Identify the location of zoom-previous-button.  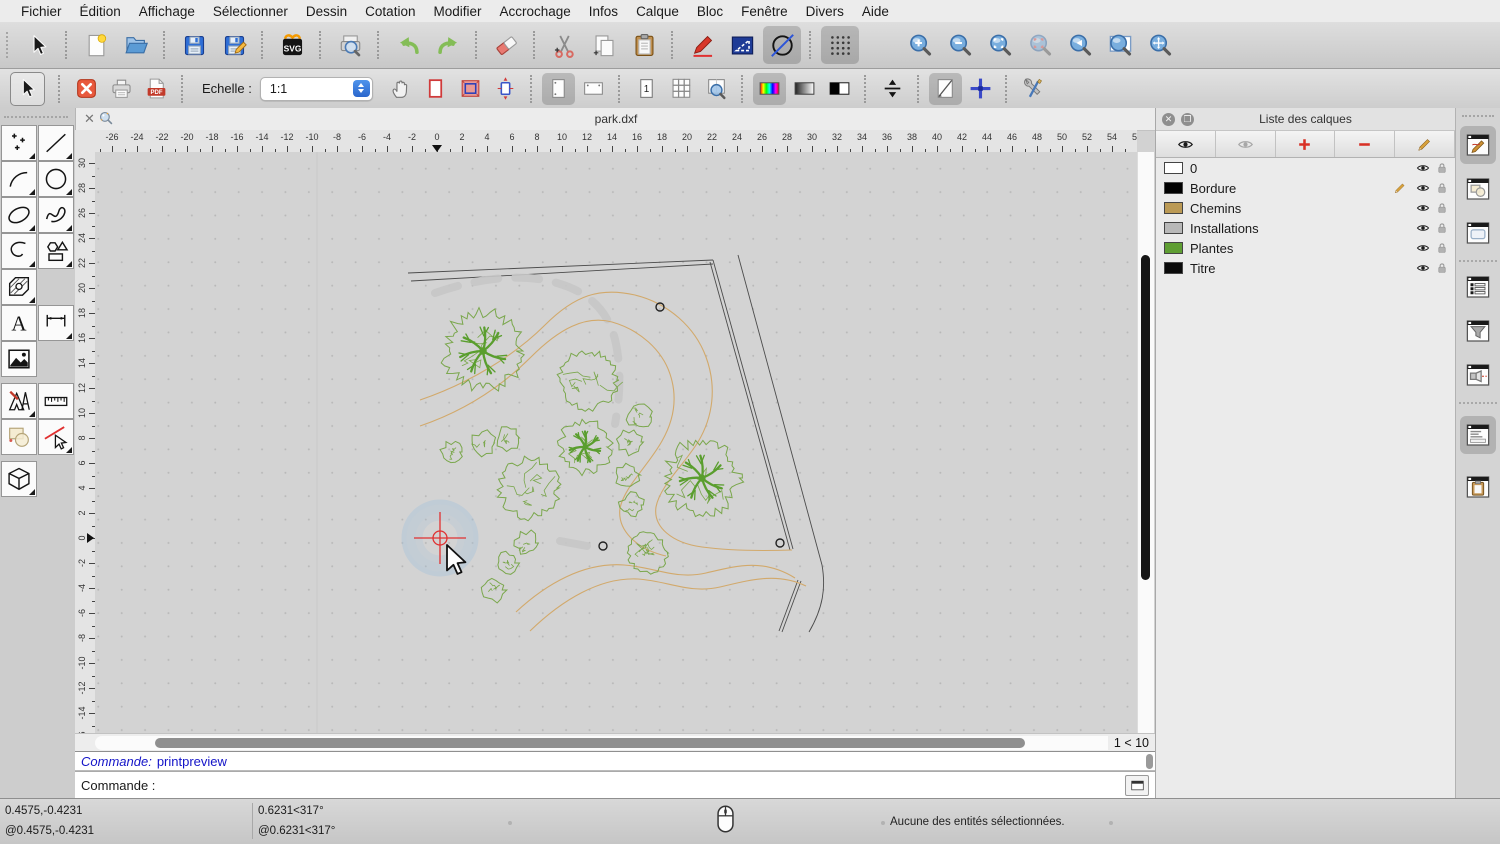
(1080, 45).